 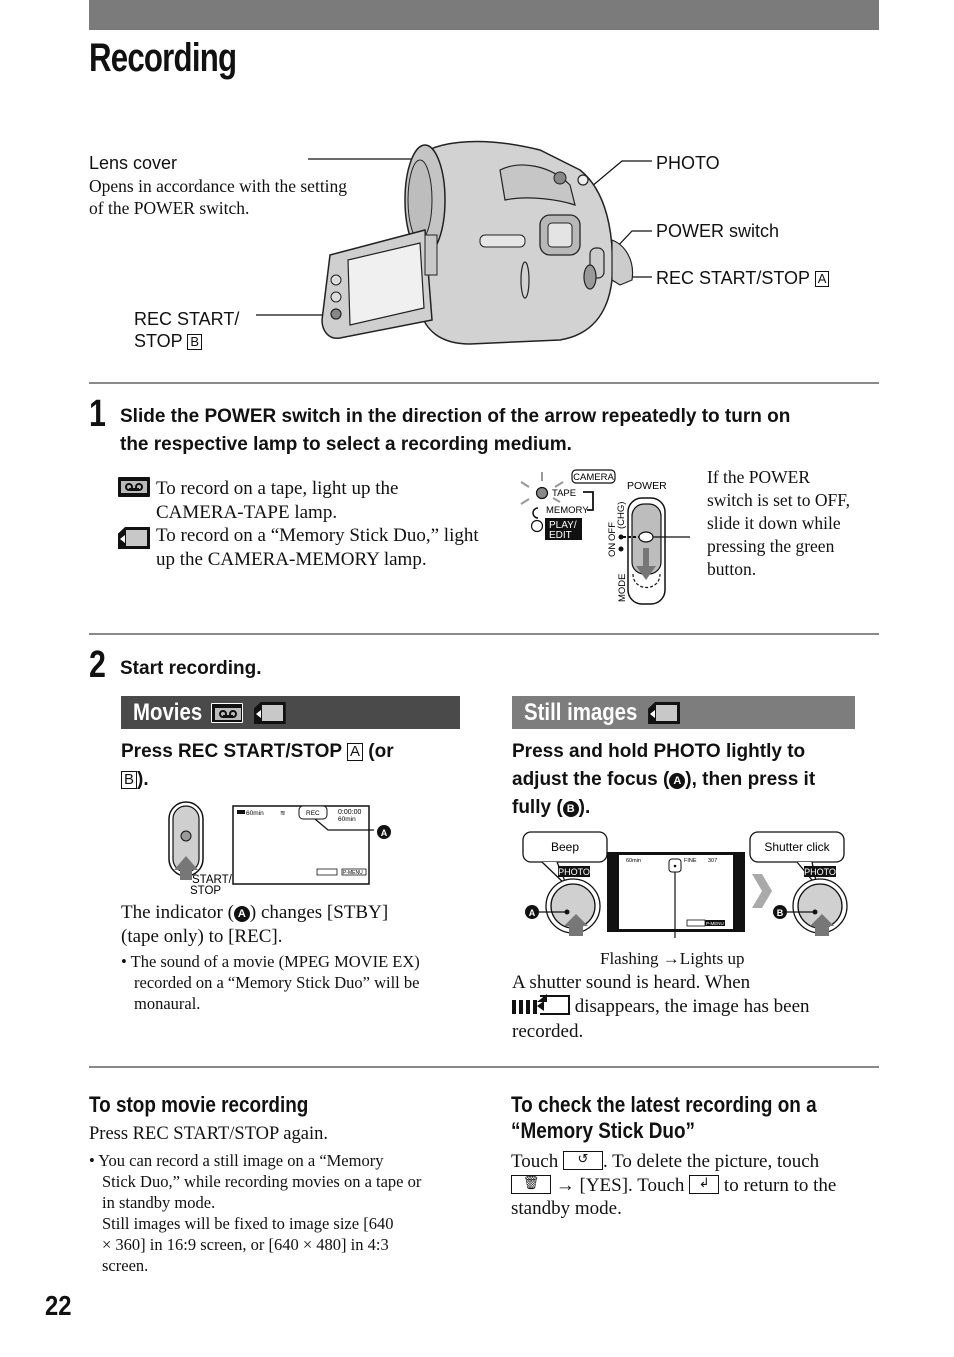 I want to click on memory-label: MEMORY, so click(x=567, y=510).